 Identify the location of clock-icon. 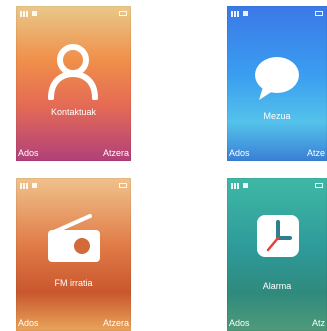
(278, 236).